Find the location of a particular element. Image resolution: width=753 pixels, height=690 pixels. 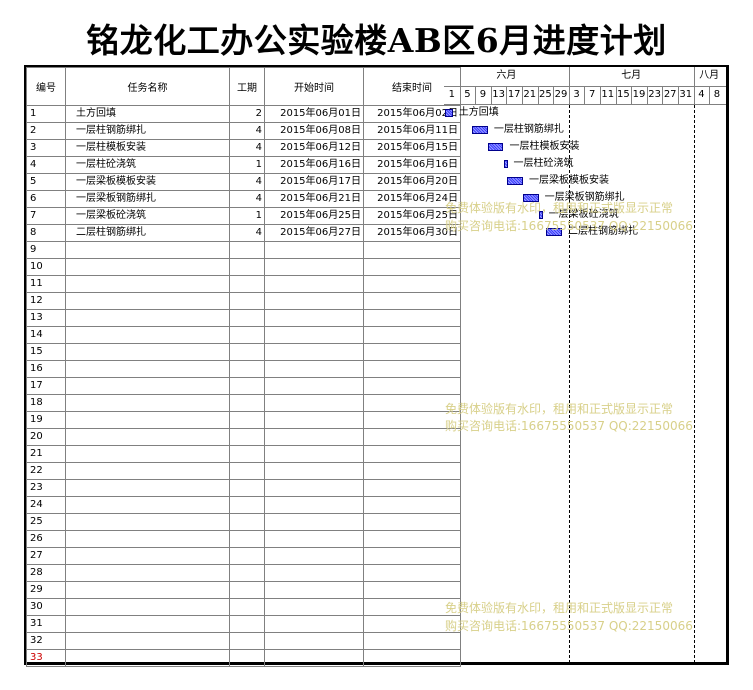

cell-no: 8 is located at coordinates (46, 233).